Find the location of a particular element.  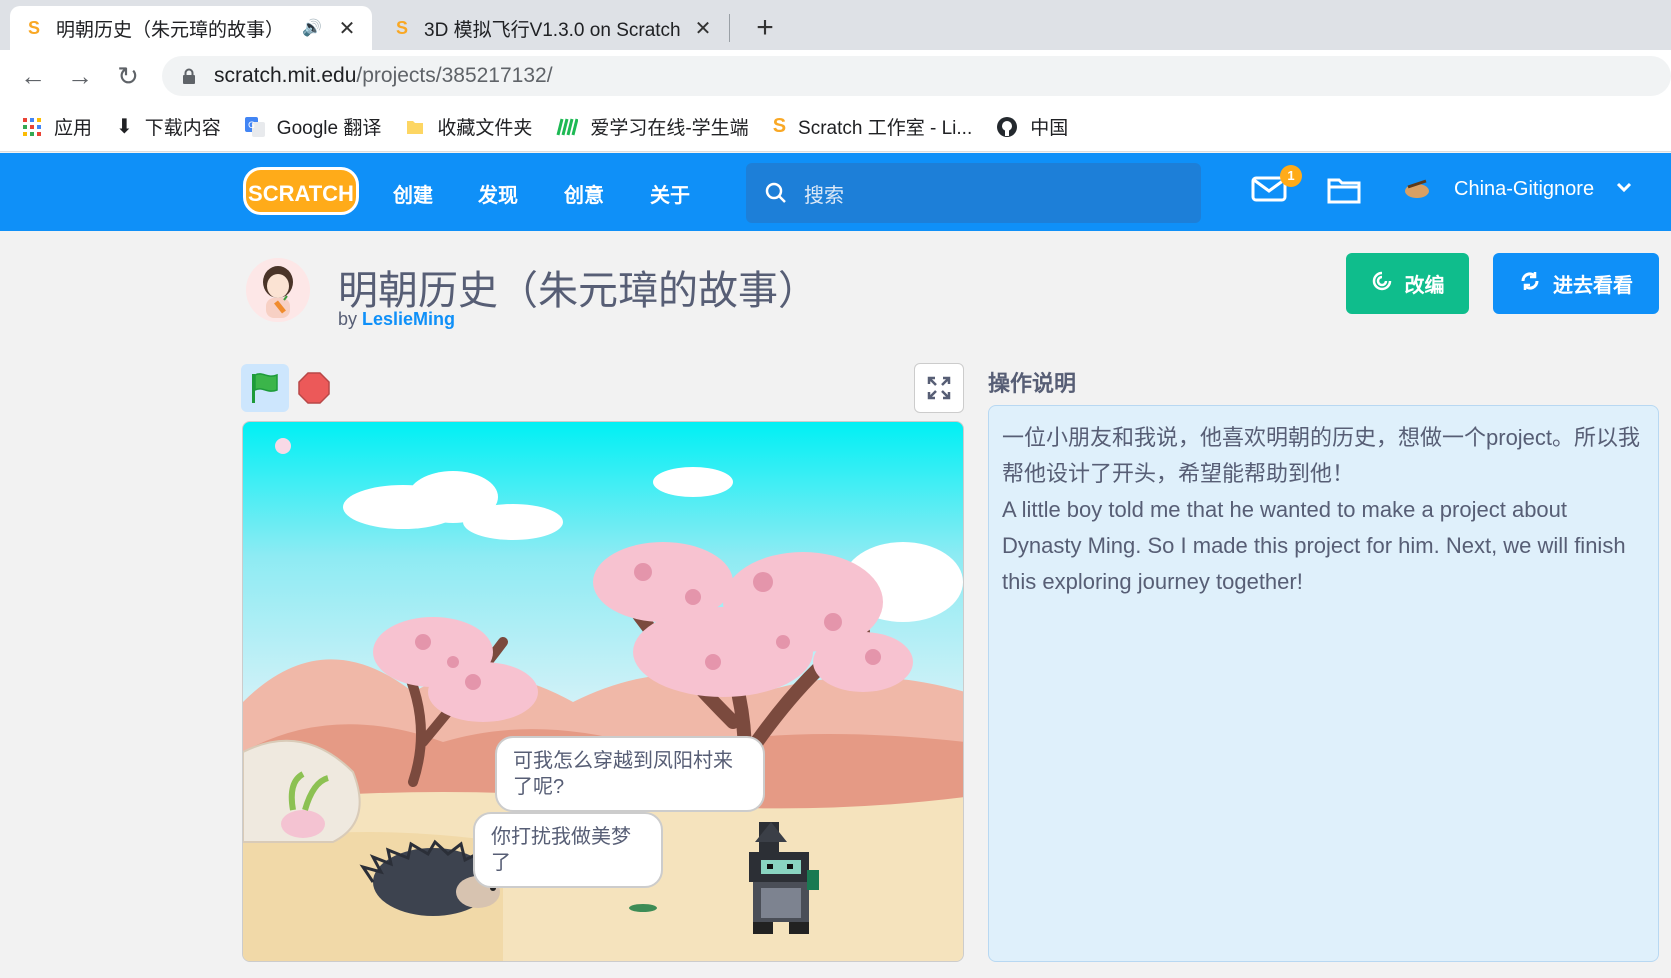

author-link: LeslieMing is located at coordinates (408, 319).